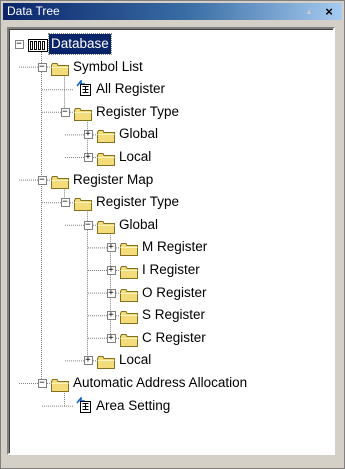  I want to click on title-bar: Data Tree ▲ ×, so click(172, 11).